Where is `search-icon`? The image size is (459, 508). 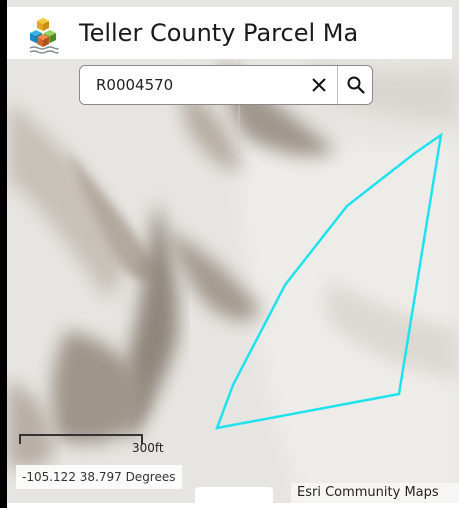
search-icon is located at coordinates (356, 85).